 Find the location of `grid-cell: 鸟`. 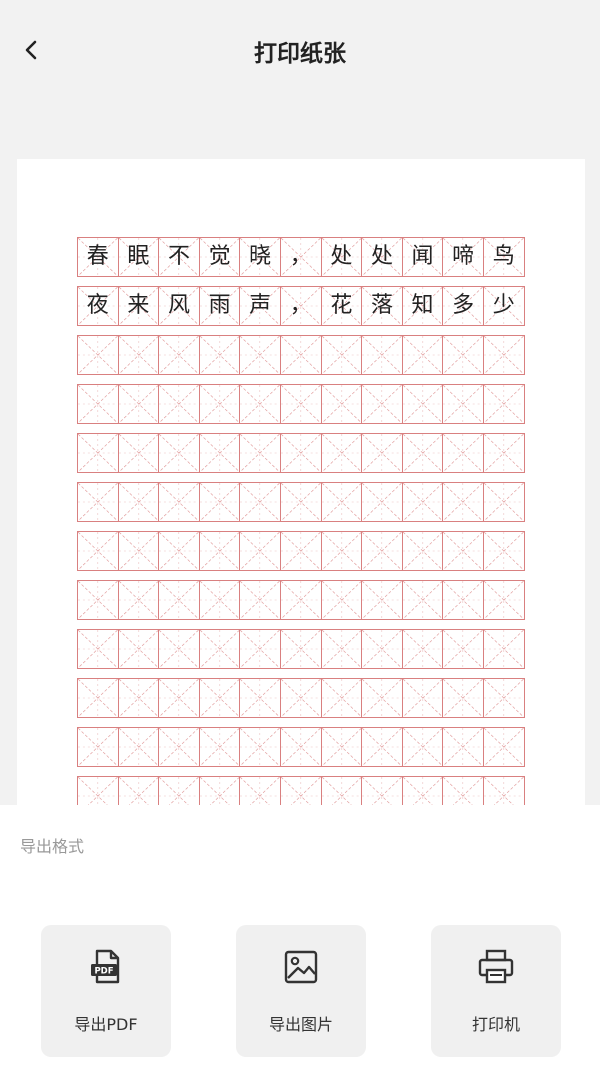

grid-cell: 鸟 is located at coordinates (503, 257).